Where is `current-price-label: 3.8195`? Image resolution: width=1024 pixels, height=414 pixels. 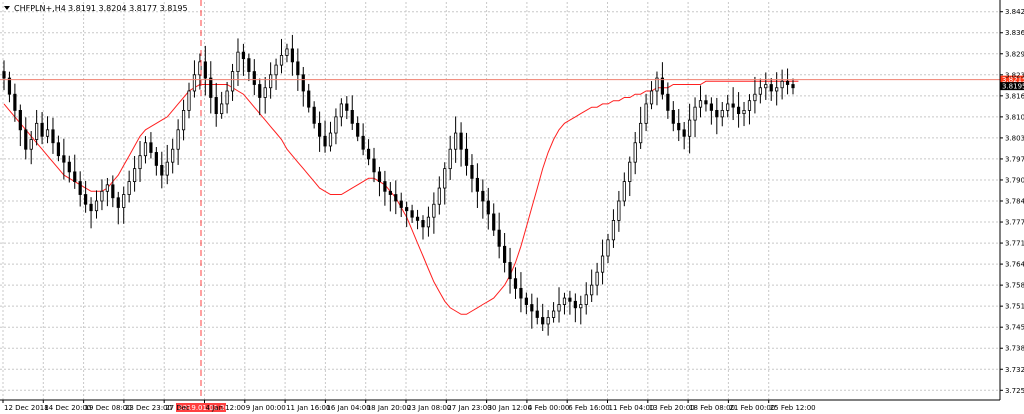
current-price-label: 3.8195 is located at coordinates (1013, 87).